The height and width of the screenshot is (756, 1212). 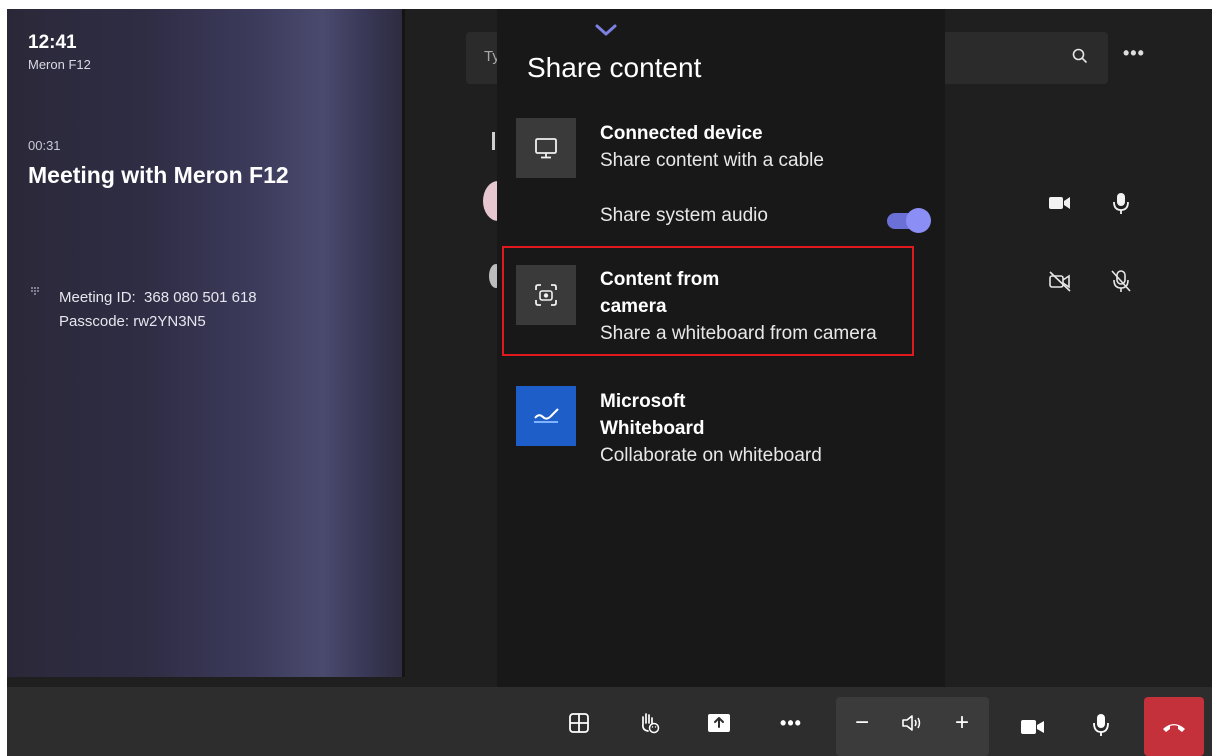 What do you see at coordinates (684, 215) in the screenshot?
I see `share-system-audio-label: Share system audio` at bounding box center [684, 215].